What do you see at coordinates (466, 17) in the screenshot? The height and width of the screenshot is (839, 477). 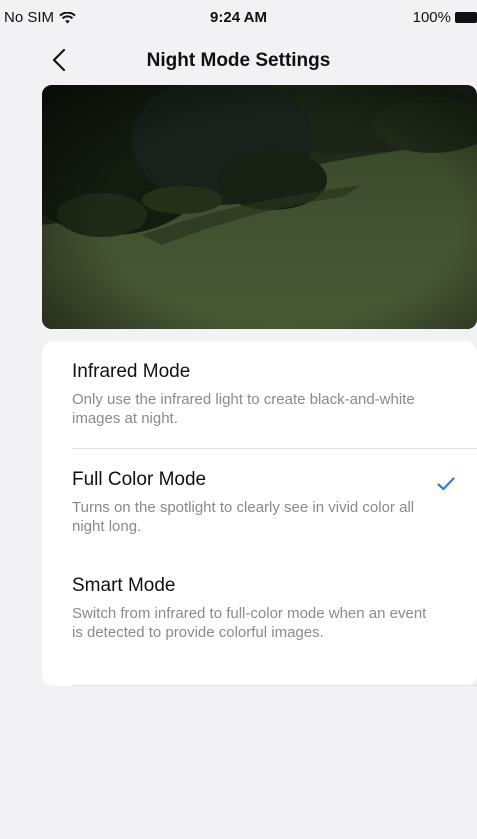 I see `battery-icon` at bounding box center [466, 17].